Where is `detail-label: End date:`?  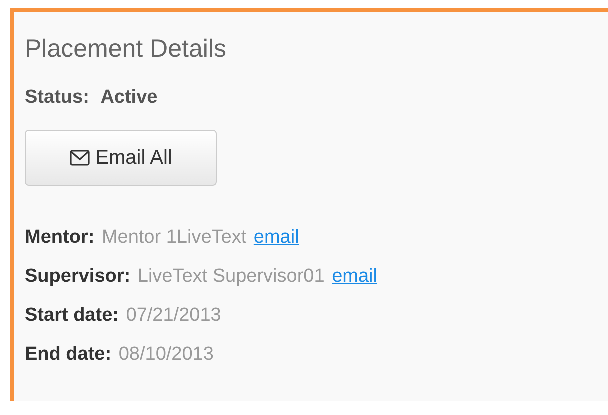
detail-label: End date: is located at coordinates (68, 354).